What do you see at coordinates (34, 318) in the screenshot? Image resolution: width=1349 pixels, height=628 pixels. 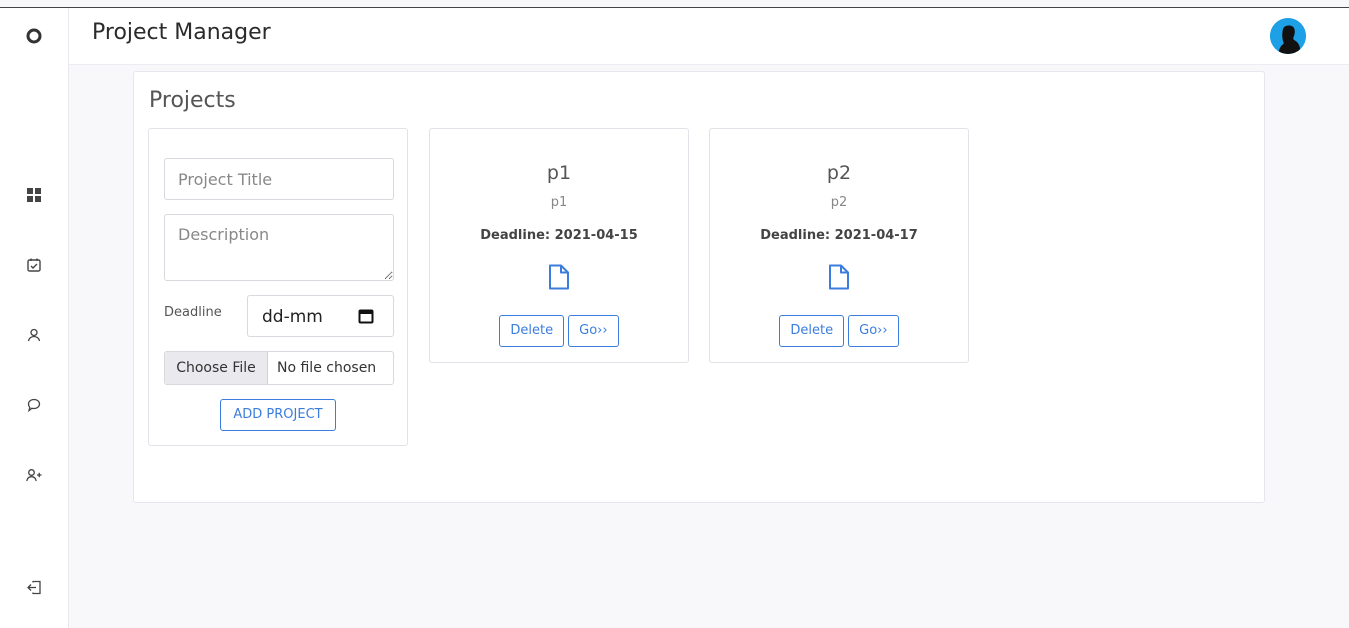 I see `sidebar` at bounding box center [34, 318].